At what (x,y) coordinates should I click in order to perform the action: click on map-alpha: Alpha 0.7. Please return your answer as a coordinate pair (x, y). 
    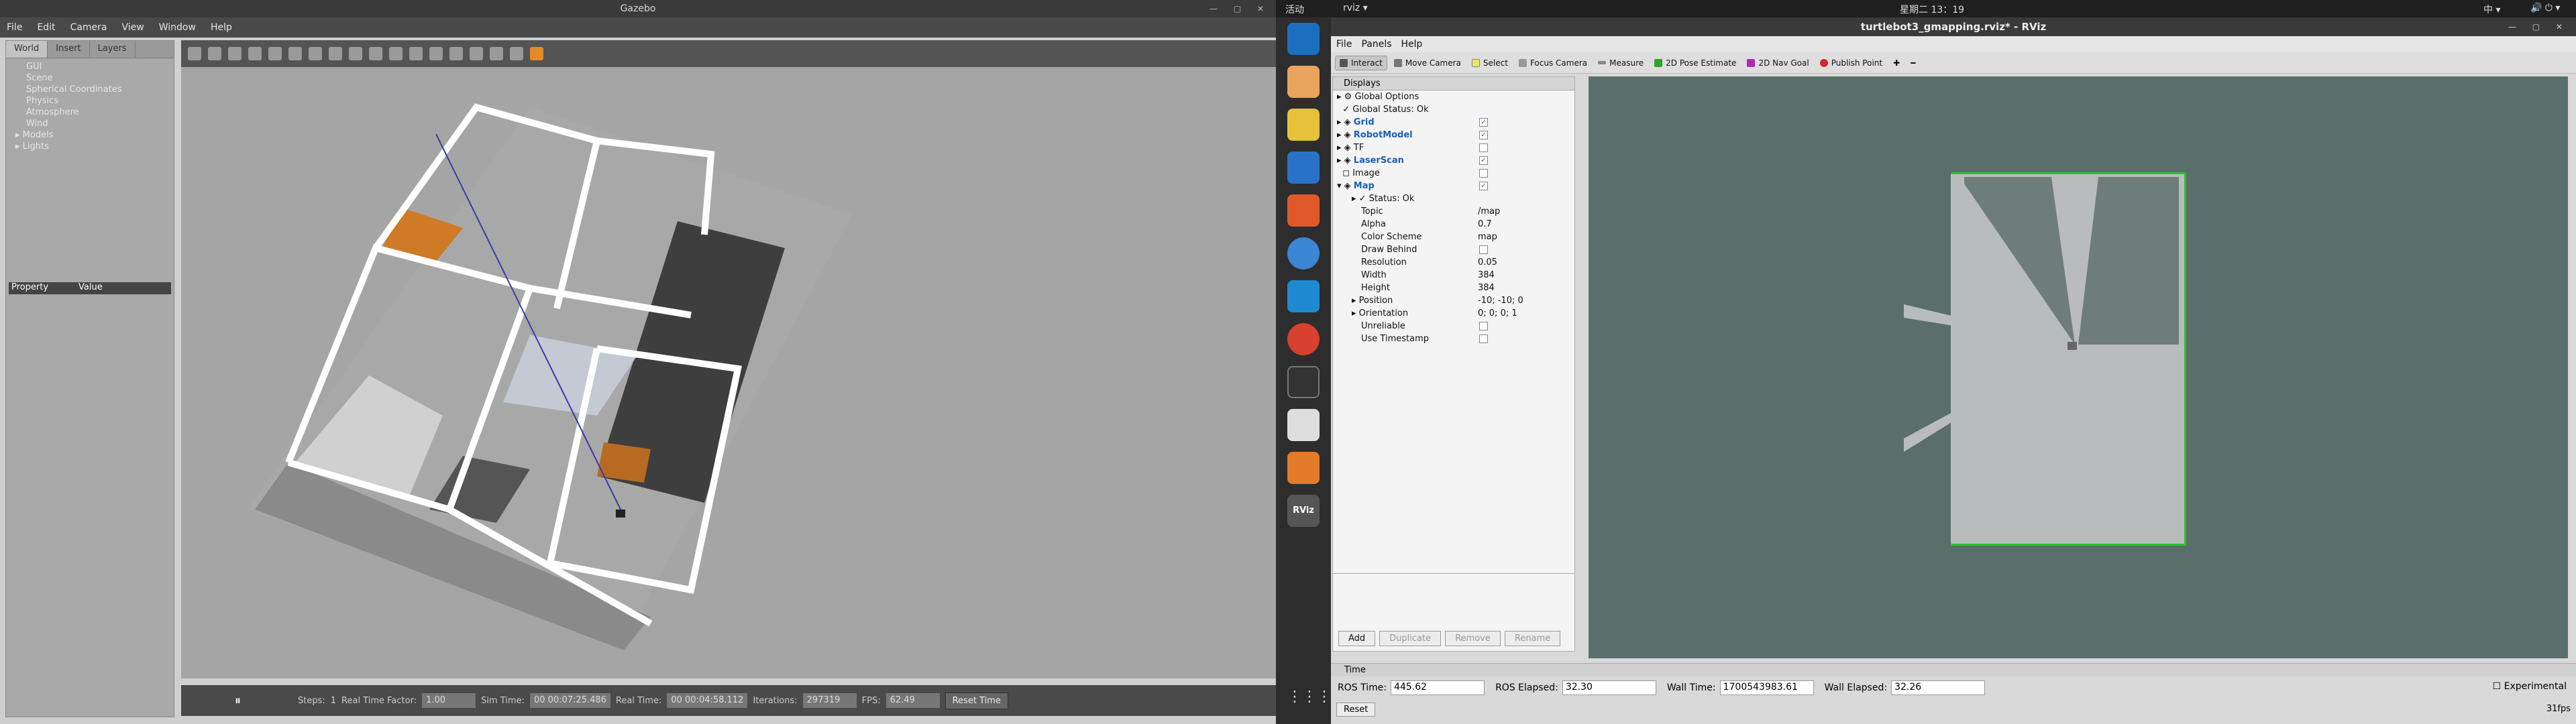
    Looking at the image, I should click on (1455, 224).